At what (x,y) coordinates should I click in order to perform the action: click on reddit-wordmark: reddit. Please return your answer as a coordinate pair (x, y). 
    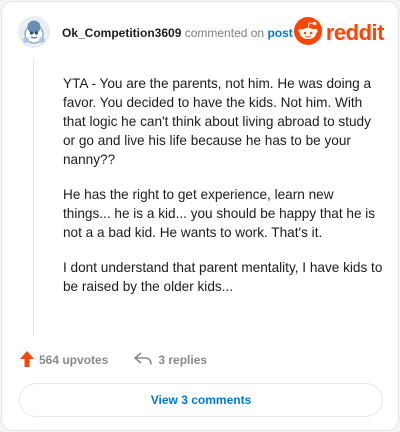
    Looking at the image, I should click on (355, 32).